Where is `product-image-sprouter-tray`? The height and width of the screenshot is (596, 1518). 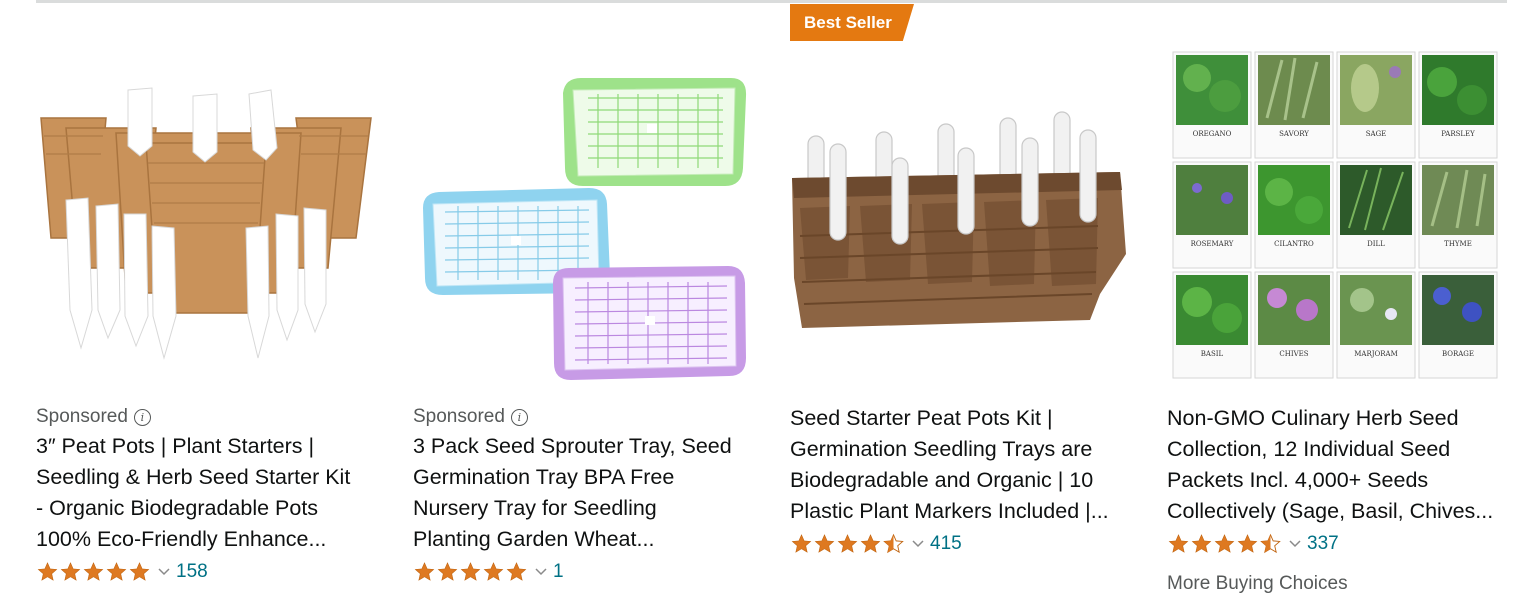 product-image-sprouter-tray is located at coordinates (583, 218).